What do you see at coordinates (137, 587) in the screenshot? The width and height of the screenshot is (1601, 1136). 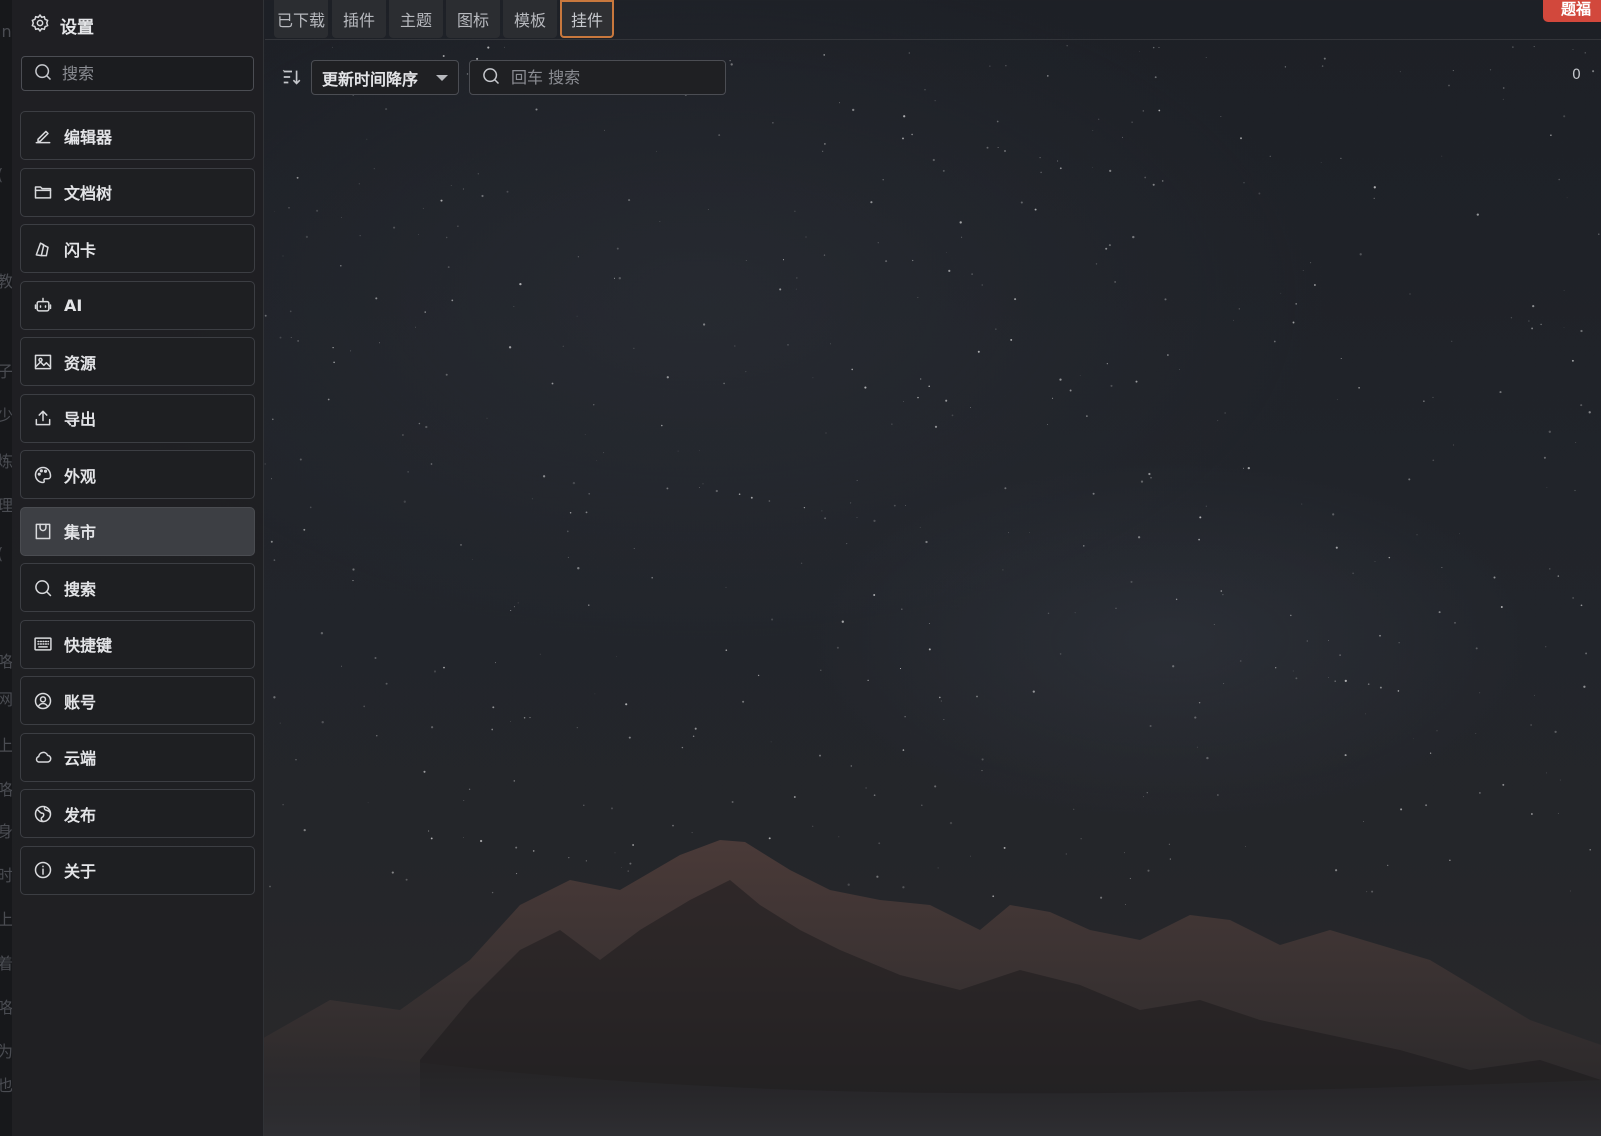 I see `sidebar-item-9: 搜索` at bounding box center [137, 587].